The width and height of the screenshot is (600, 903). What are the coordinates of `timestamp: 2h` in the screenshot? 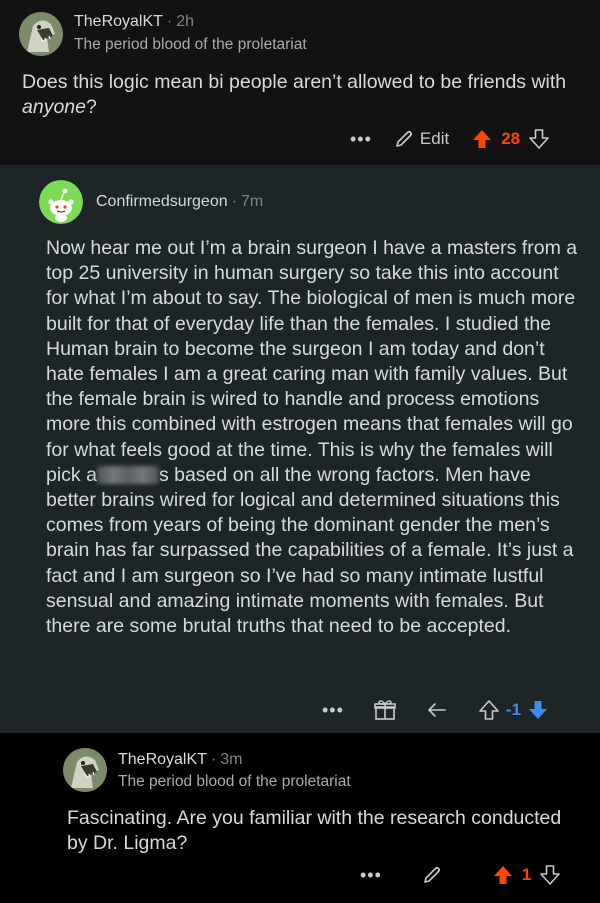 It's located at (185, 21).